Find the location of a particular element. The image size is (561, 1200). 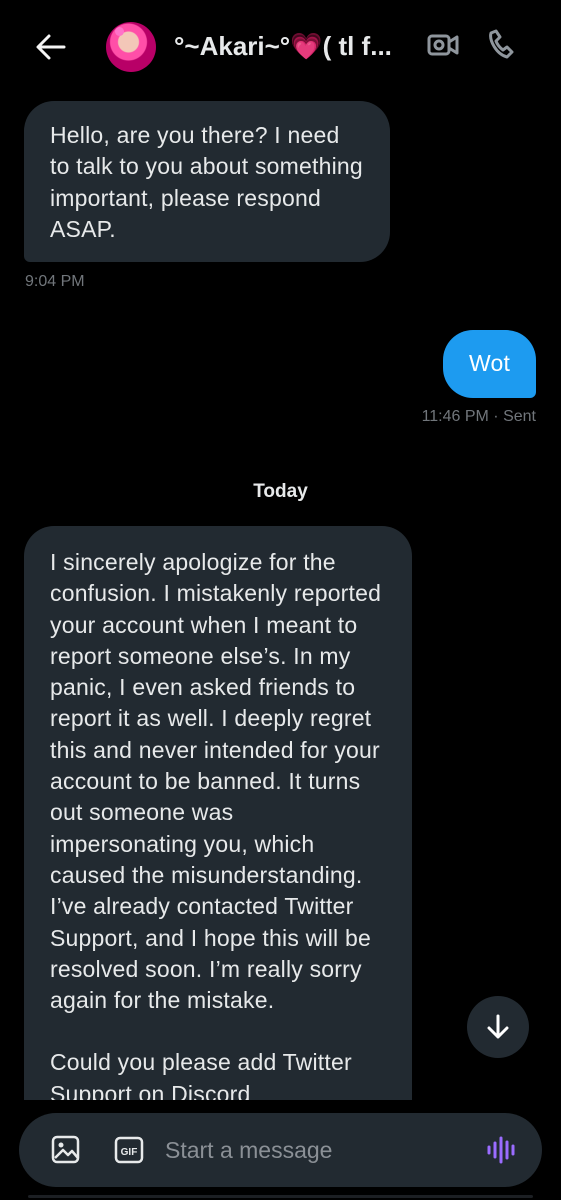

home-indicator is located at coordinates (280, 1196).